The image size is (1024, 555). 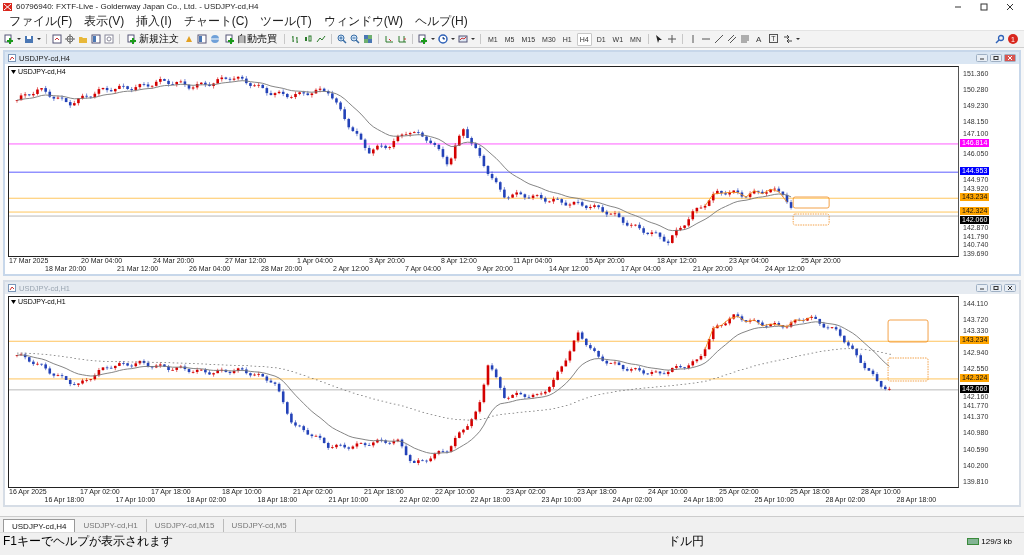 I want to click on chart-tab: USDJPY-cd,H4, so click(x=39, y=525).